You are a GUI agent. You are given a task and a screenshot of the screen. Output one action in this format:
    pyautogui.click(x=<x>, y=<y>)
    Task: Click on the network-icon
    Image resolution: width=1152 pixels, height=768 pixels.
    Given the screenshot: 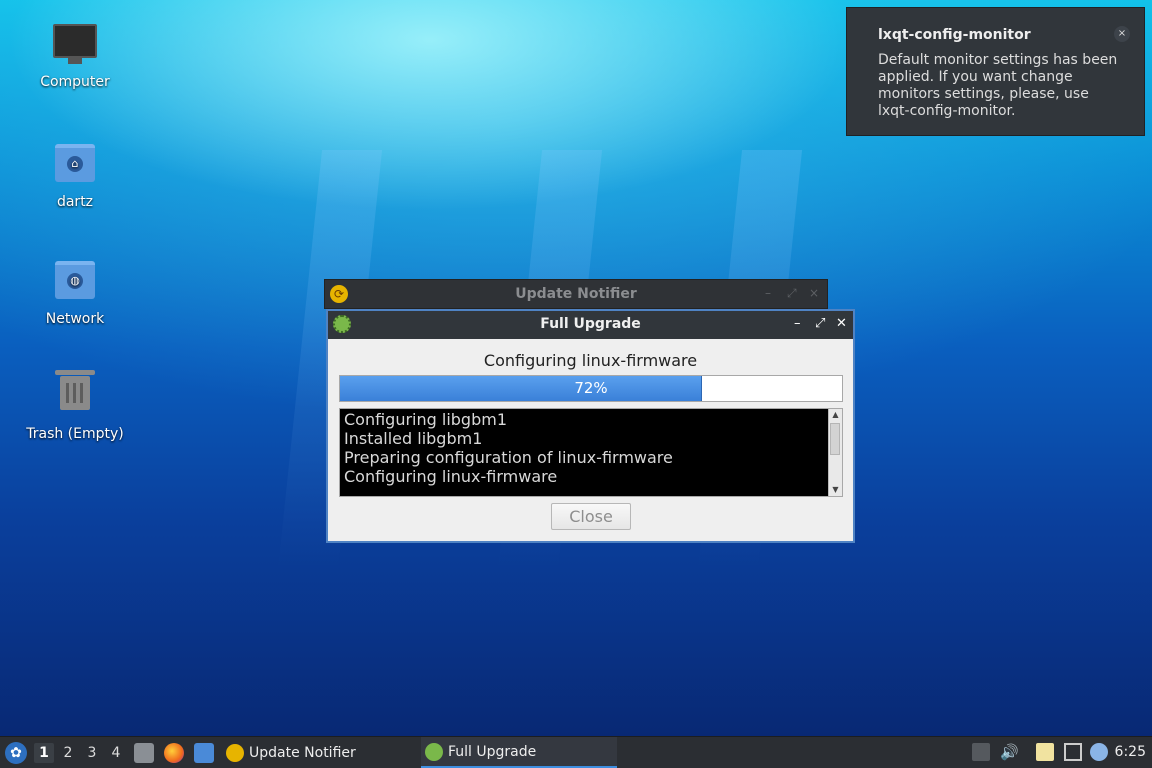 What is the action you would take?
    pyautogui.click(x=1073, y=752)
    